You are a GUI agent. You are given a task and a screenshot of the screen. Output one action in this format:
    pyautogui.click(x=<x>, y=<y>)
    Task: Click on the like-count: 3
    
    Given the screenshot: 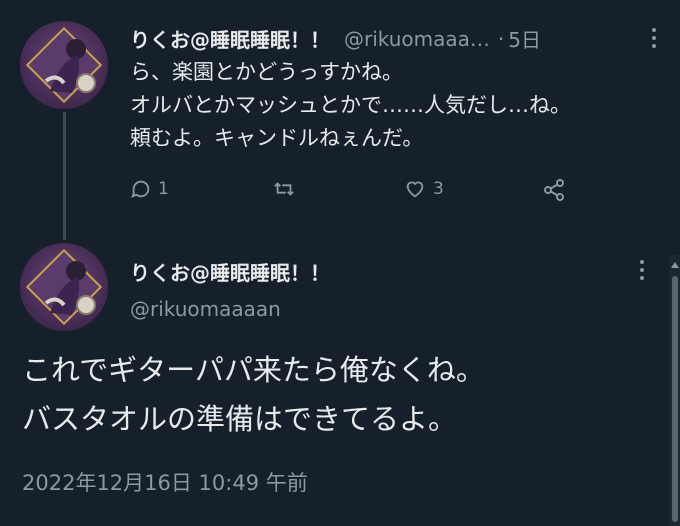 What is the action you would take?
    pyautogui.click(x=438, y=189)
    